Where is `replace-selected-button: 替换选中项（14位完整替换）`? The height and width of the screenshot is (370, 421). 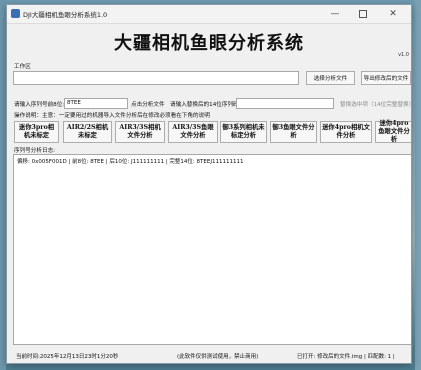 replace-selected-button: 替换选中项（14位完整替换） is located at coordinates (375, 104).